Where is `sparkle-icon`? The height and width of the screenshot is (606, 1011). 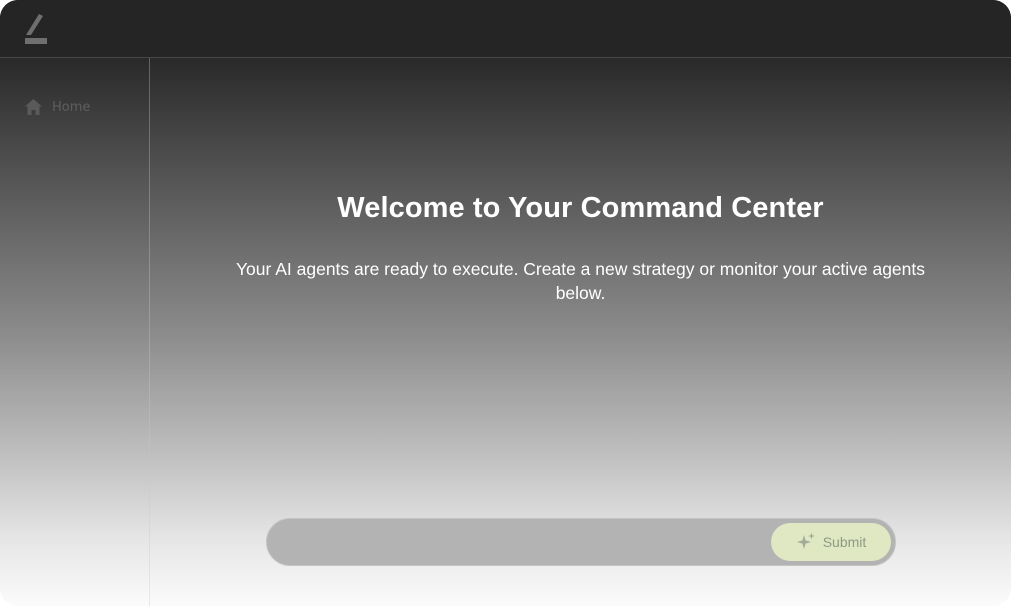 sparkle-icon is located at coordinates (806, 542).